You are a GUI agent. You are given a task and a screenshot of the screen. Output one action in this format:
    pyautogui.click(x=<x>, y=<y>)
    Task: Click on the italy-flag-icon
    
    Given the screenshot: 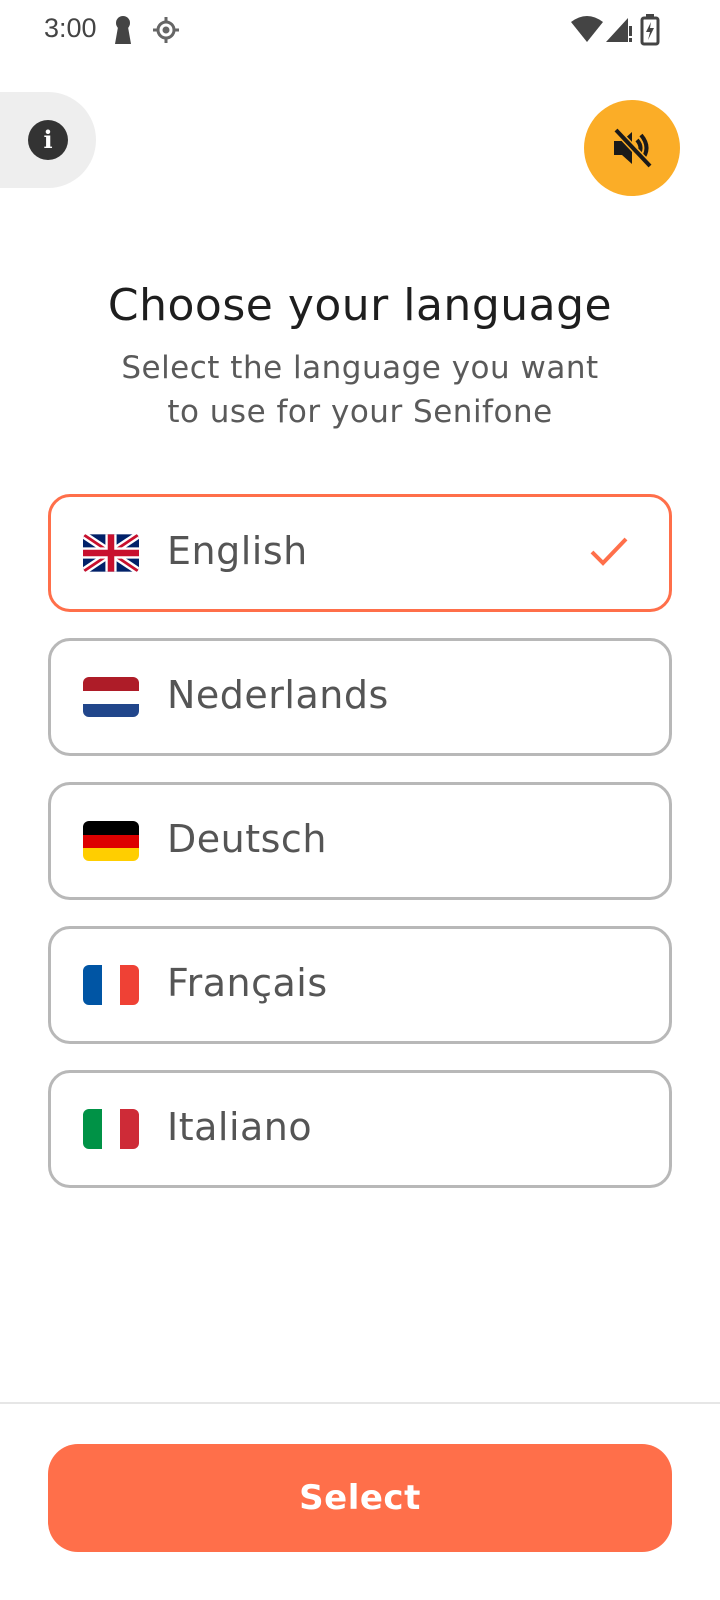 What is the action you would take?
    pyautogui.click(x=111, y=1129)
    